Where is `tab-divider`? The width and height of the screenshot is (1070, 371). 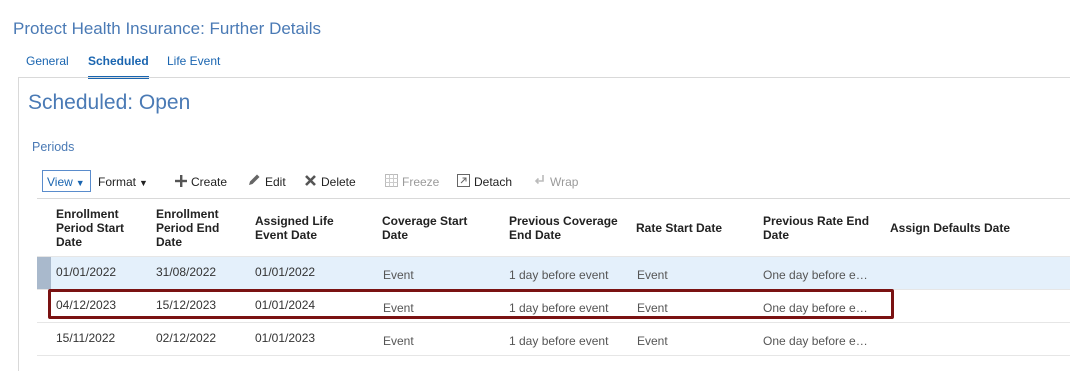
tab-divider is located at coordinates (544, 77).